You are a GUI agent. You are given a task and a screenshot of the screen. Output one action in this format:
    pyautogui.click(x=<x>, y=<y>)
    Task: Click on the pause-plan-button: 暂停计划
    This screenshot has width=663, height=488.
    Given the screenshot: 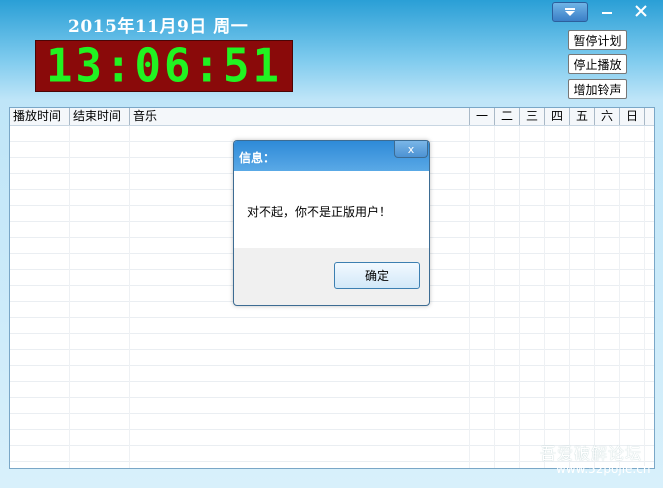 What is the action you would take?
    pyautogui.click(x=597, y=40)
    